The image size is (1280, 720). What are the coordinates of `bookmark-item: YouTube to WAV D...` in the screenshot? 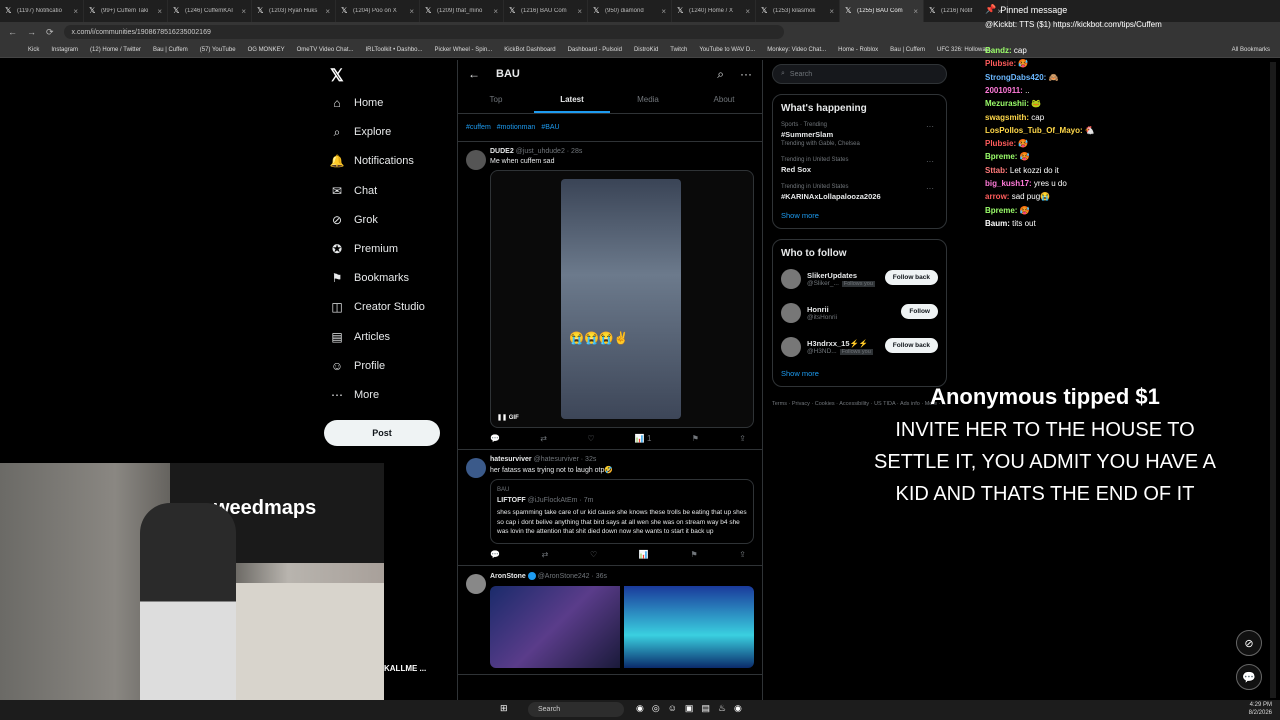 It's located at (727, 50).